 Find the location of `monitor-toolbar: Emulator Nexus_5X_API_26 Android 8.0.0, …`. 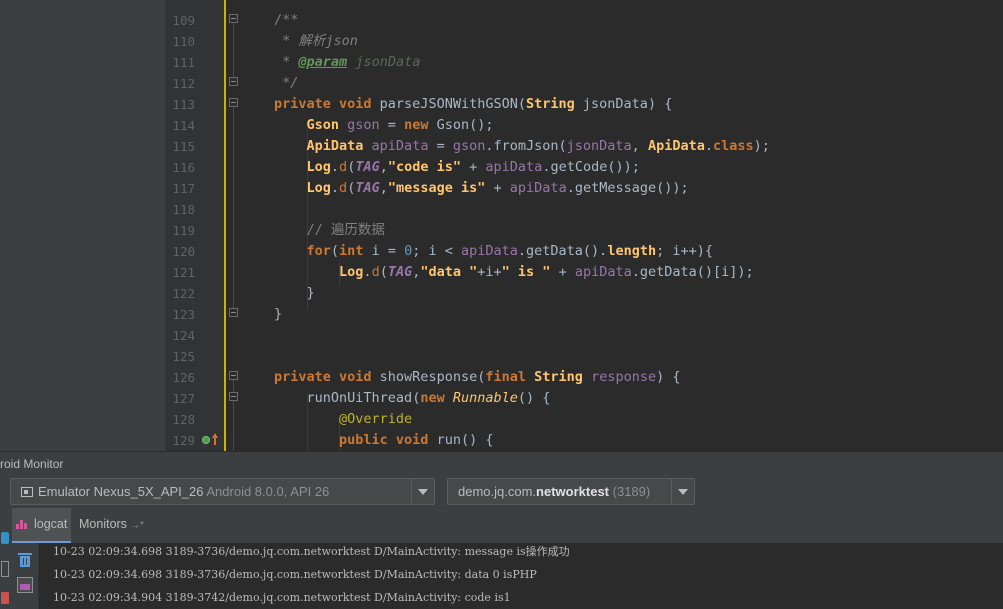

monitor-toolbar: Emulator Nexus_5X_API_26 Android 8.0.0, … is located at coordinates (501, 492).